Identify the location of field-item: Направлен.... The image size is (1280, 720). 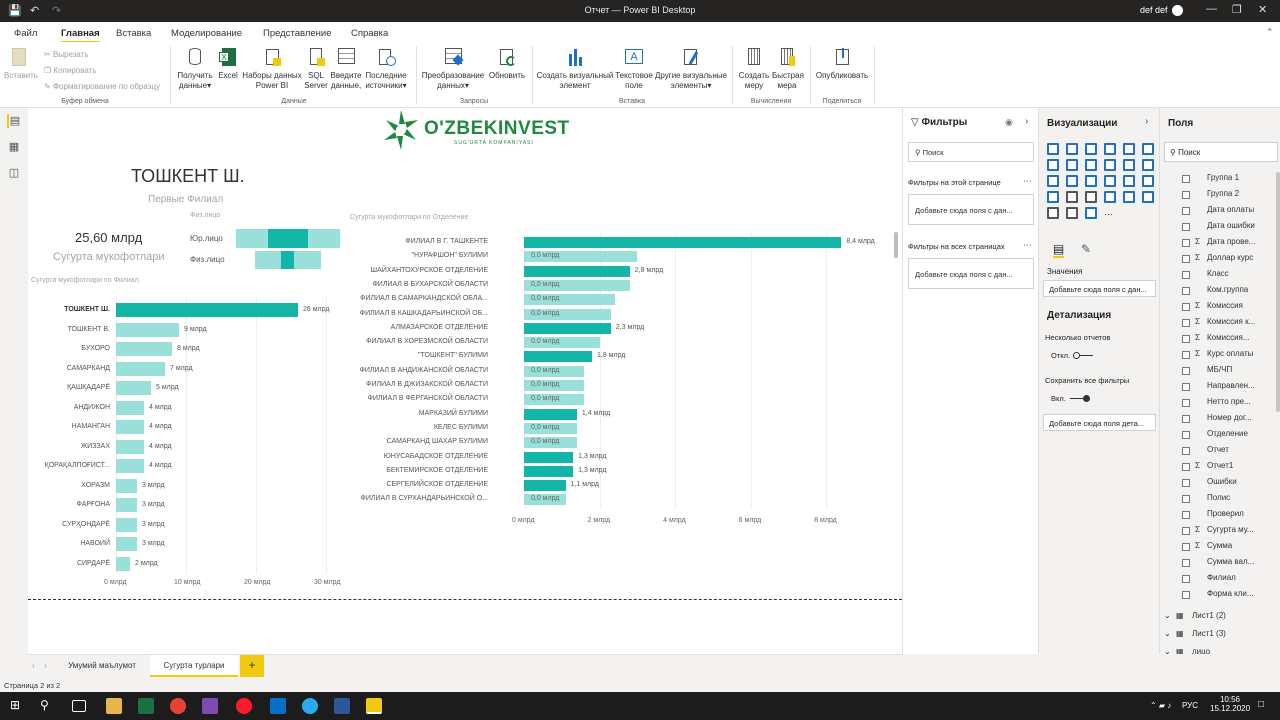
(1231, 387).